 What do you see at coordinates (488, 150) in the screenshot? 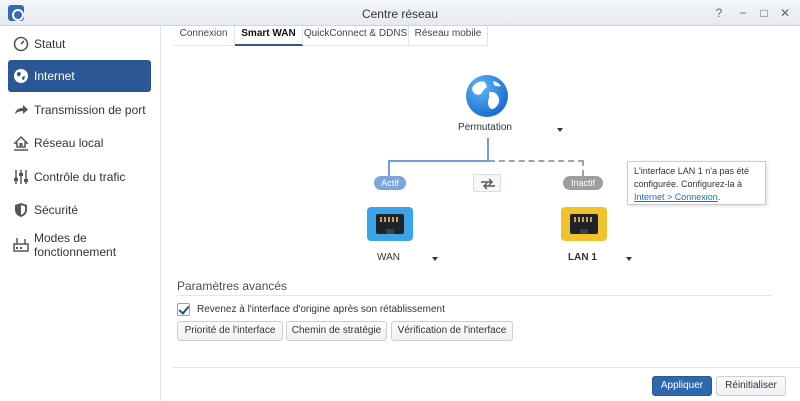
I see `connector-trunk` at bounding box center [488, 150].